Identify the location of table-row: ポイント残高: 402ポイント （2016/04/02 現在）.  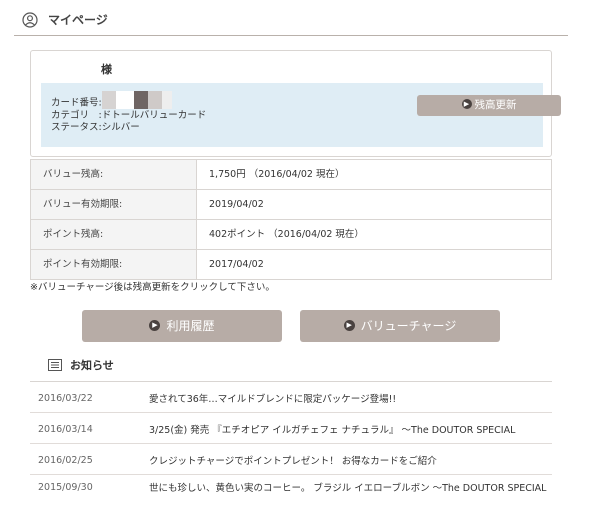
(291, 235).